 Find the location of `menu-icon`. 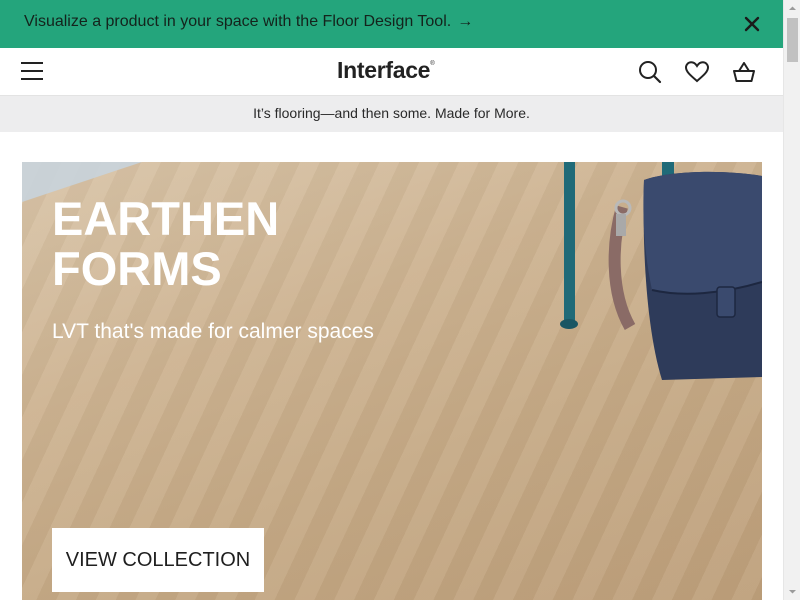

menu-icon is located at coordinates (32, 72).